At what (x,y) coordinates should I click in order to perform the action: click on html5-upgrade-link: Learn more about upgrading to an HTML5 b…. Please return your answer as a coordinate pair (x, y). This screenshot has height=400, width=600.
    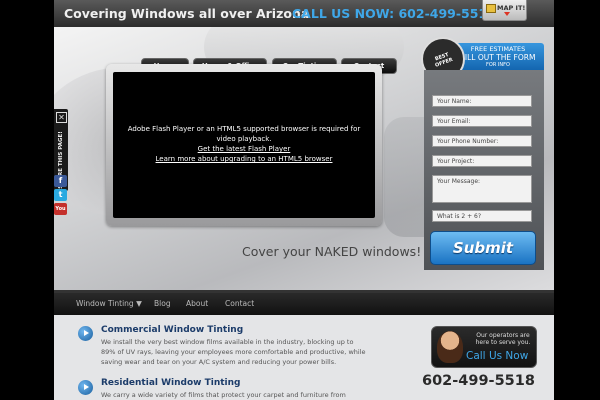
    Looking at the image, I should click on (244, 159).